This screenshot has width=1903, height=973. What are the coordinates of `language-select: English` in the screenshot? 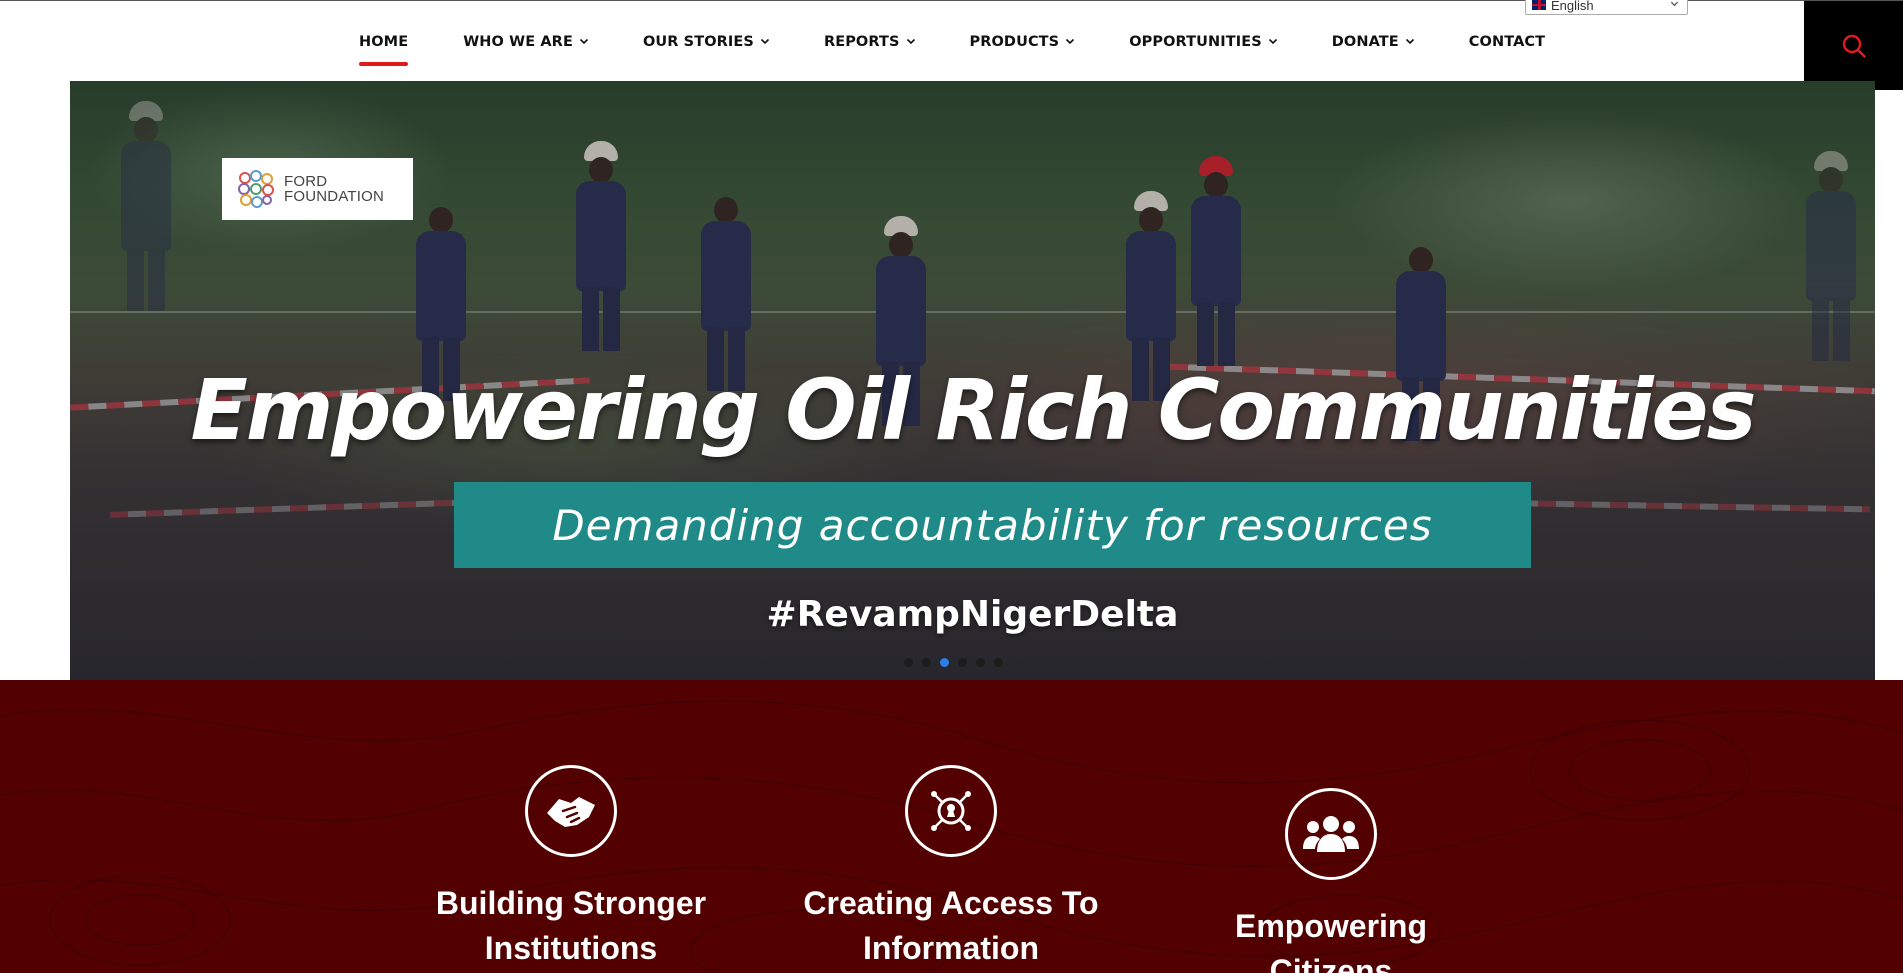 It's located at (1606, 7).